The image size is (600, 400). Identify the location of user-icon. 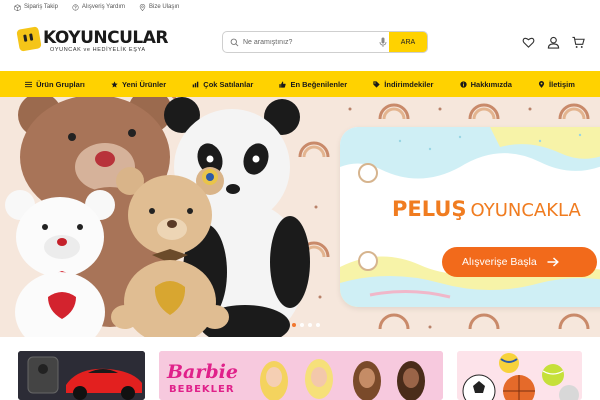
(553, 42).